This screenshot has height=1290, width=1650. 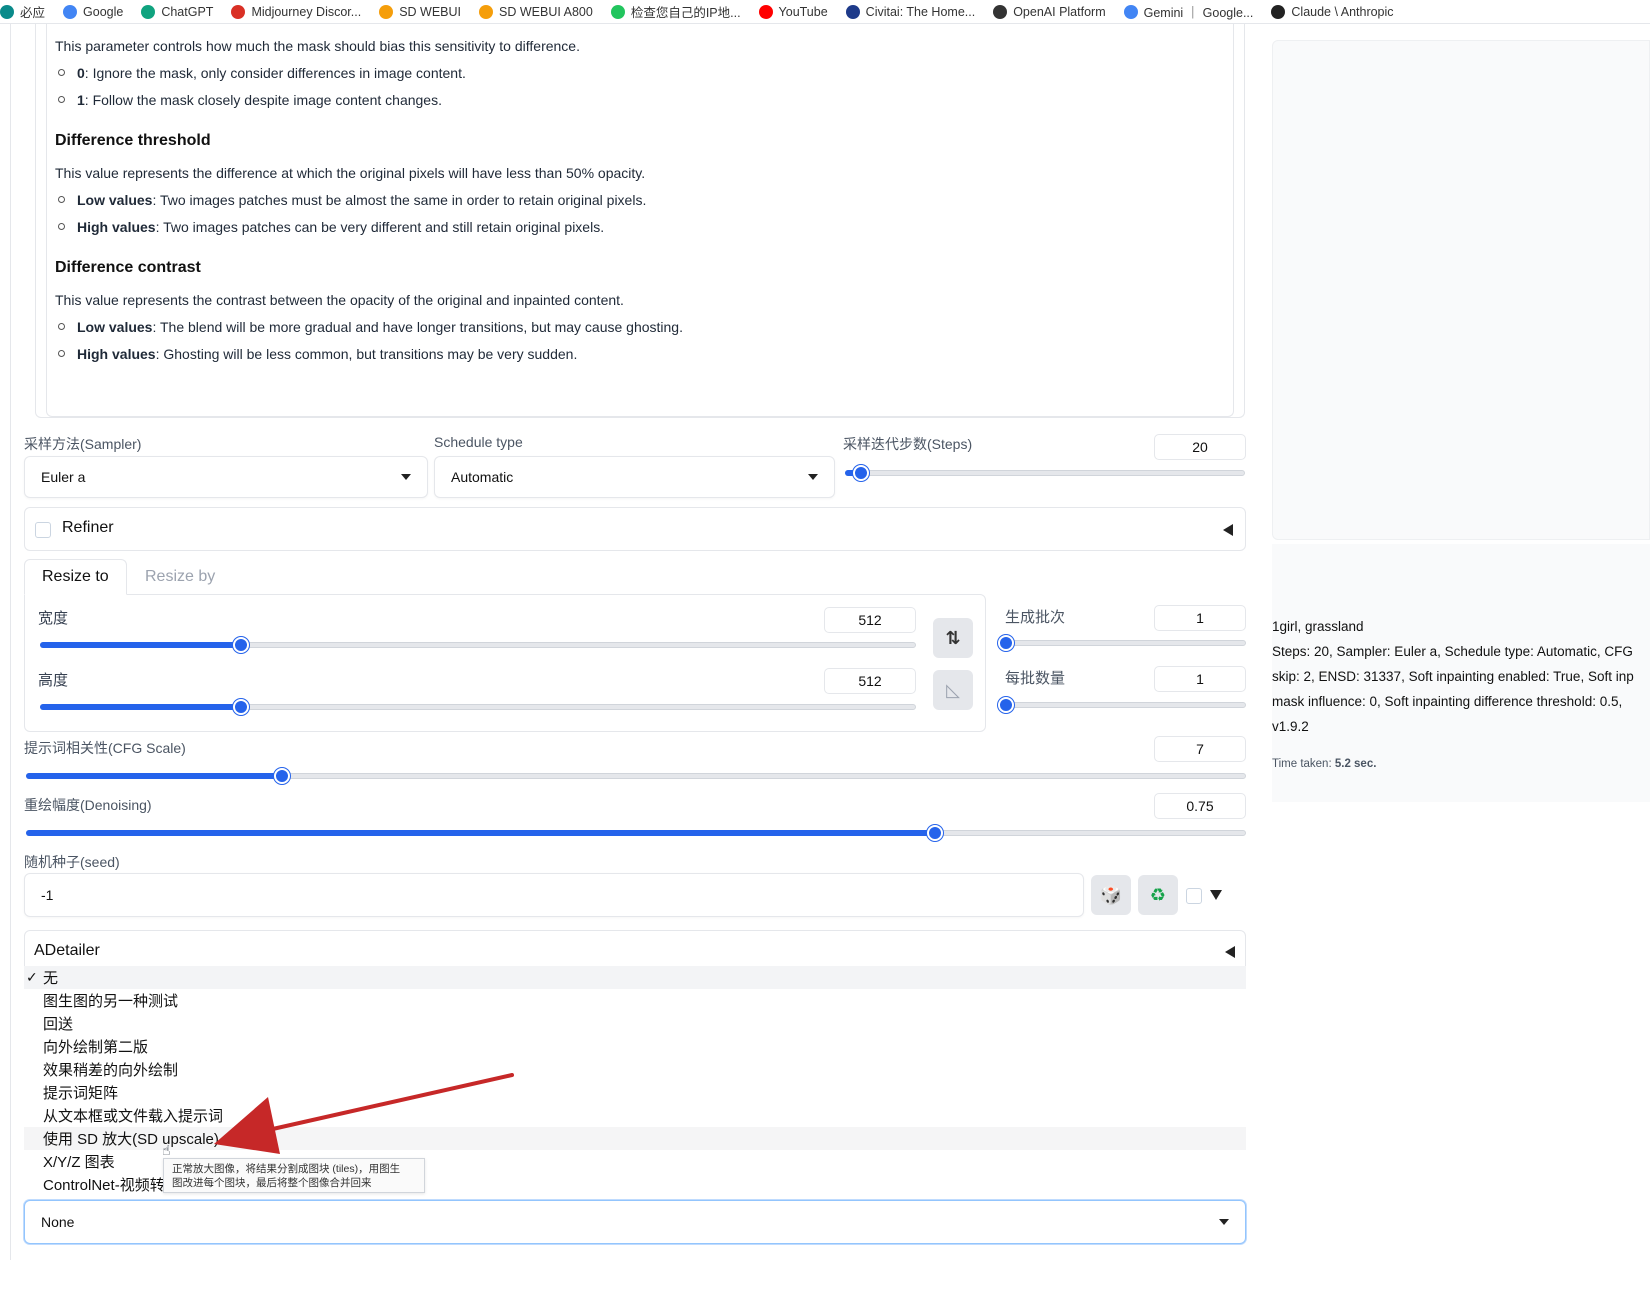 I want to click on midjourney-icon, so click(x=238, y=11).